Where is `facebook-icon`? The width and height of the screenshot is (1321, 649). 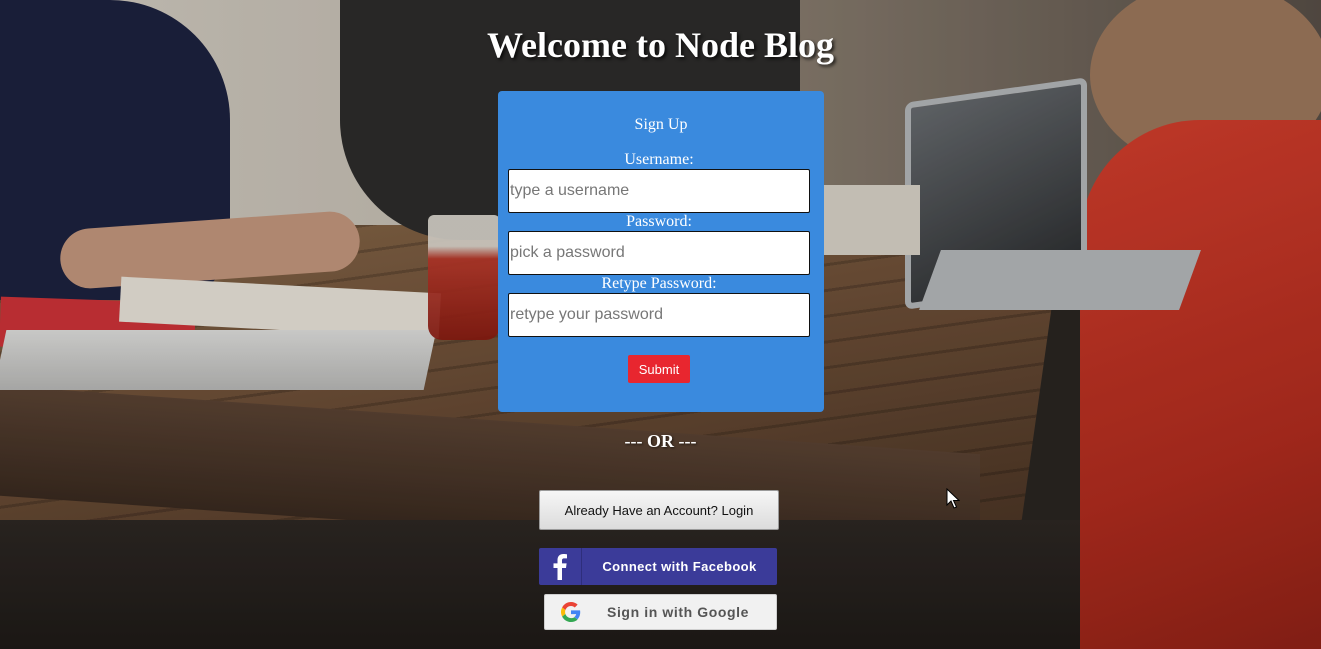 facebook-icon is located at coordinates (560, 566).